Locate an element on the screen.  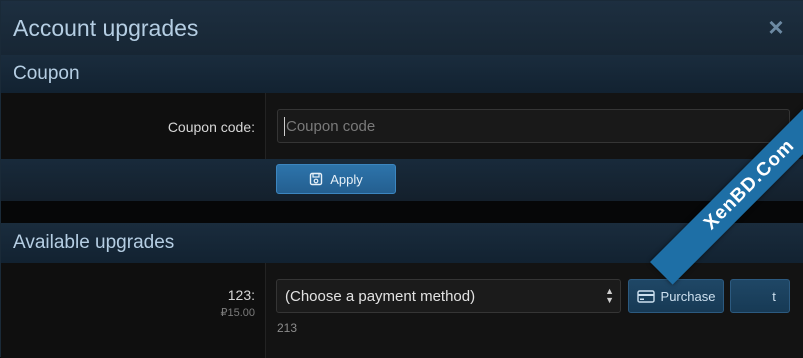
gift-button-label: t is located at coordinates (774, 296).